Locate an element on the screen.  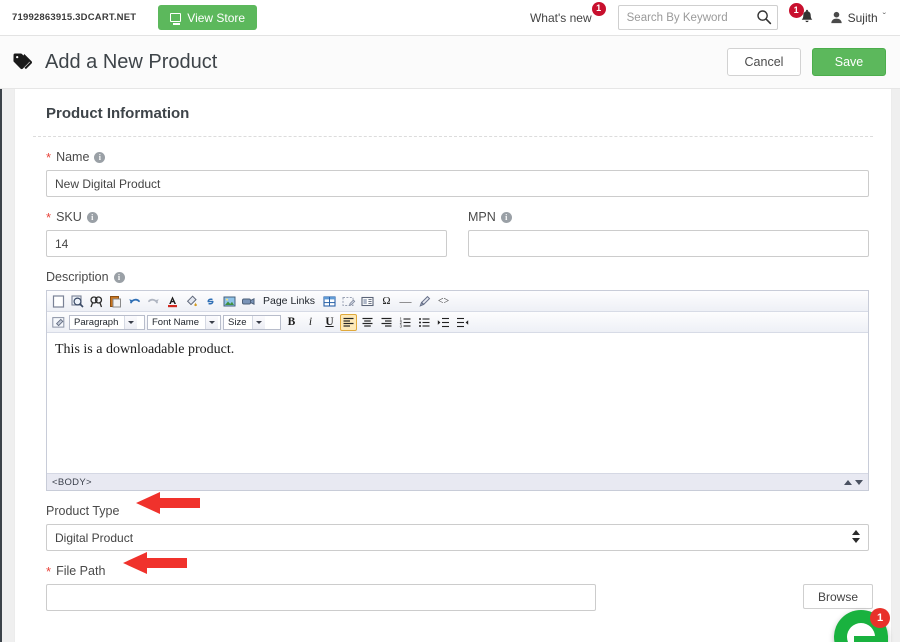
triangle-up-icon is located at coordinates (848, 482).